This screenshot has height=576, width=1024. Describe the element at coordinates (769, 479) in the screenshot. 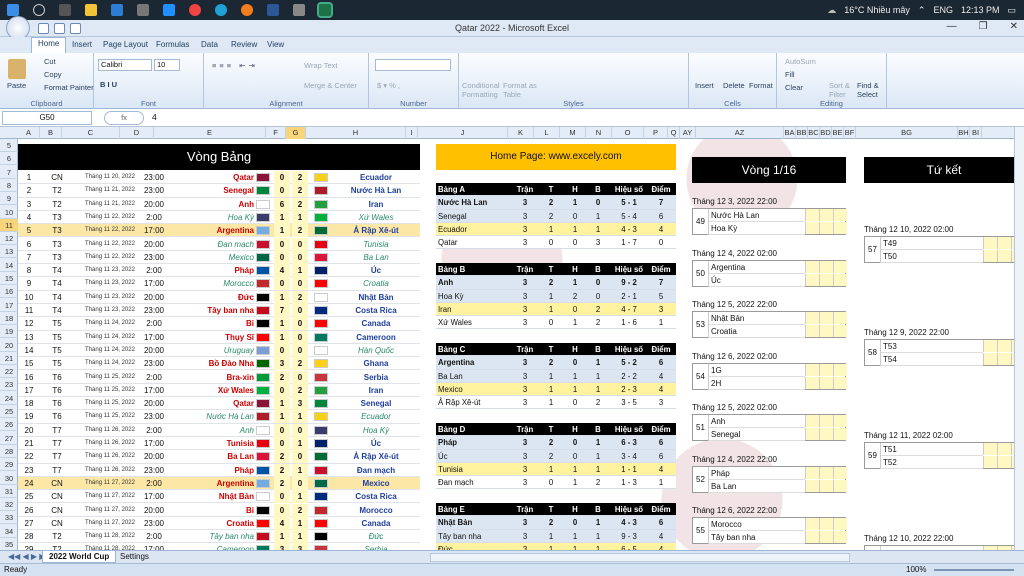

I see `match-box: 52 Pháp Ba Lan` at that location.